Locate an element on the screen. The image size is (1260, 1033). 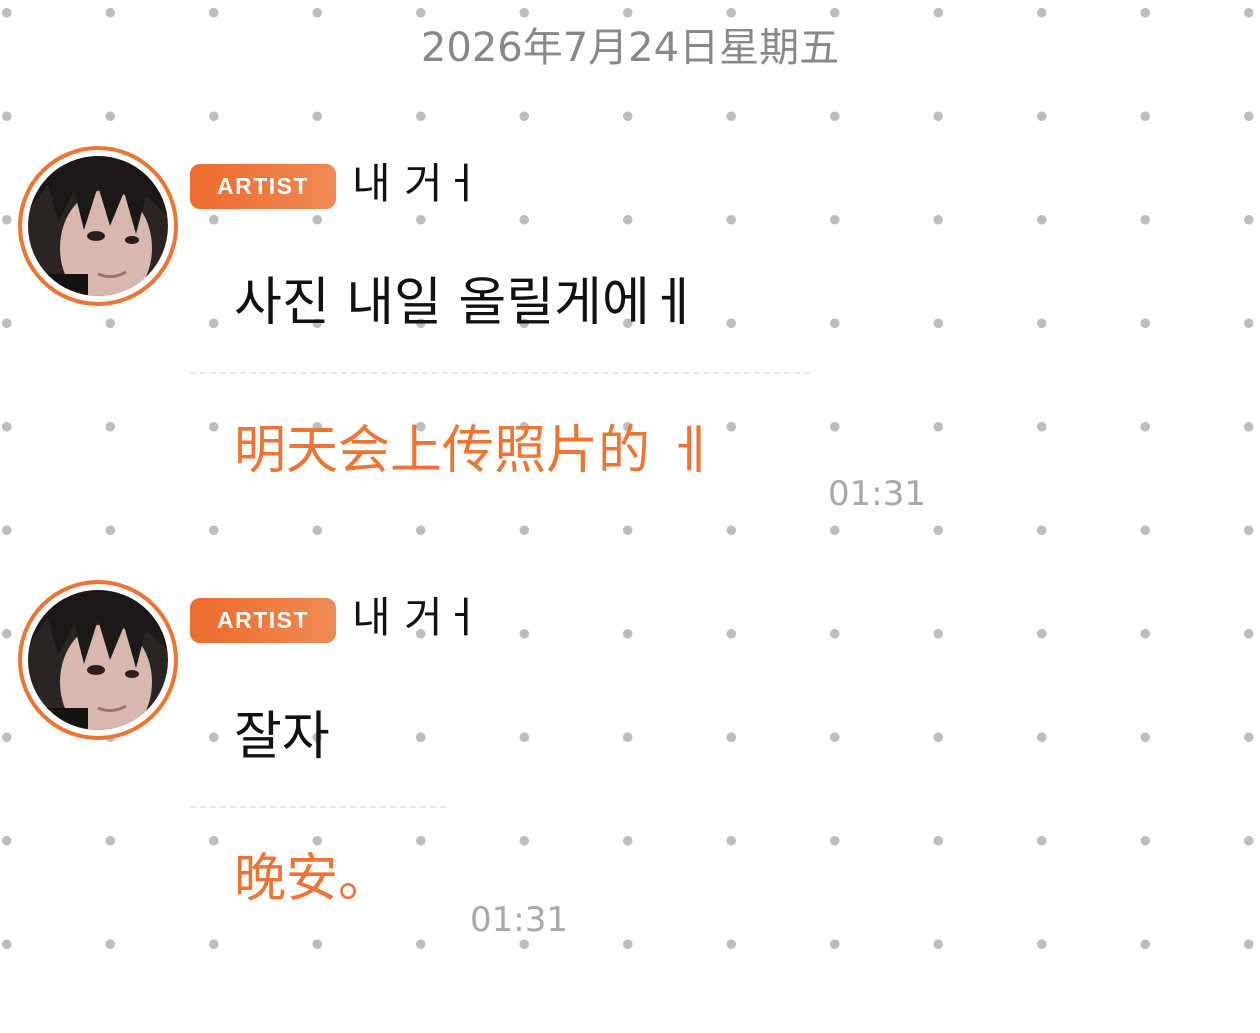
date-label: 2026年7月24日星期五 is located at coordinates (630, 48).